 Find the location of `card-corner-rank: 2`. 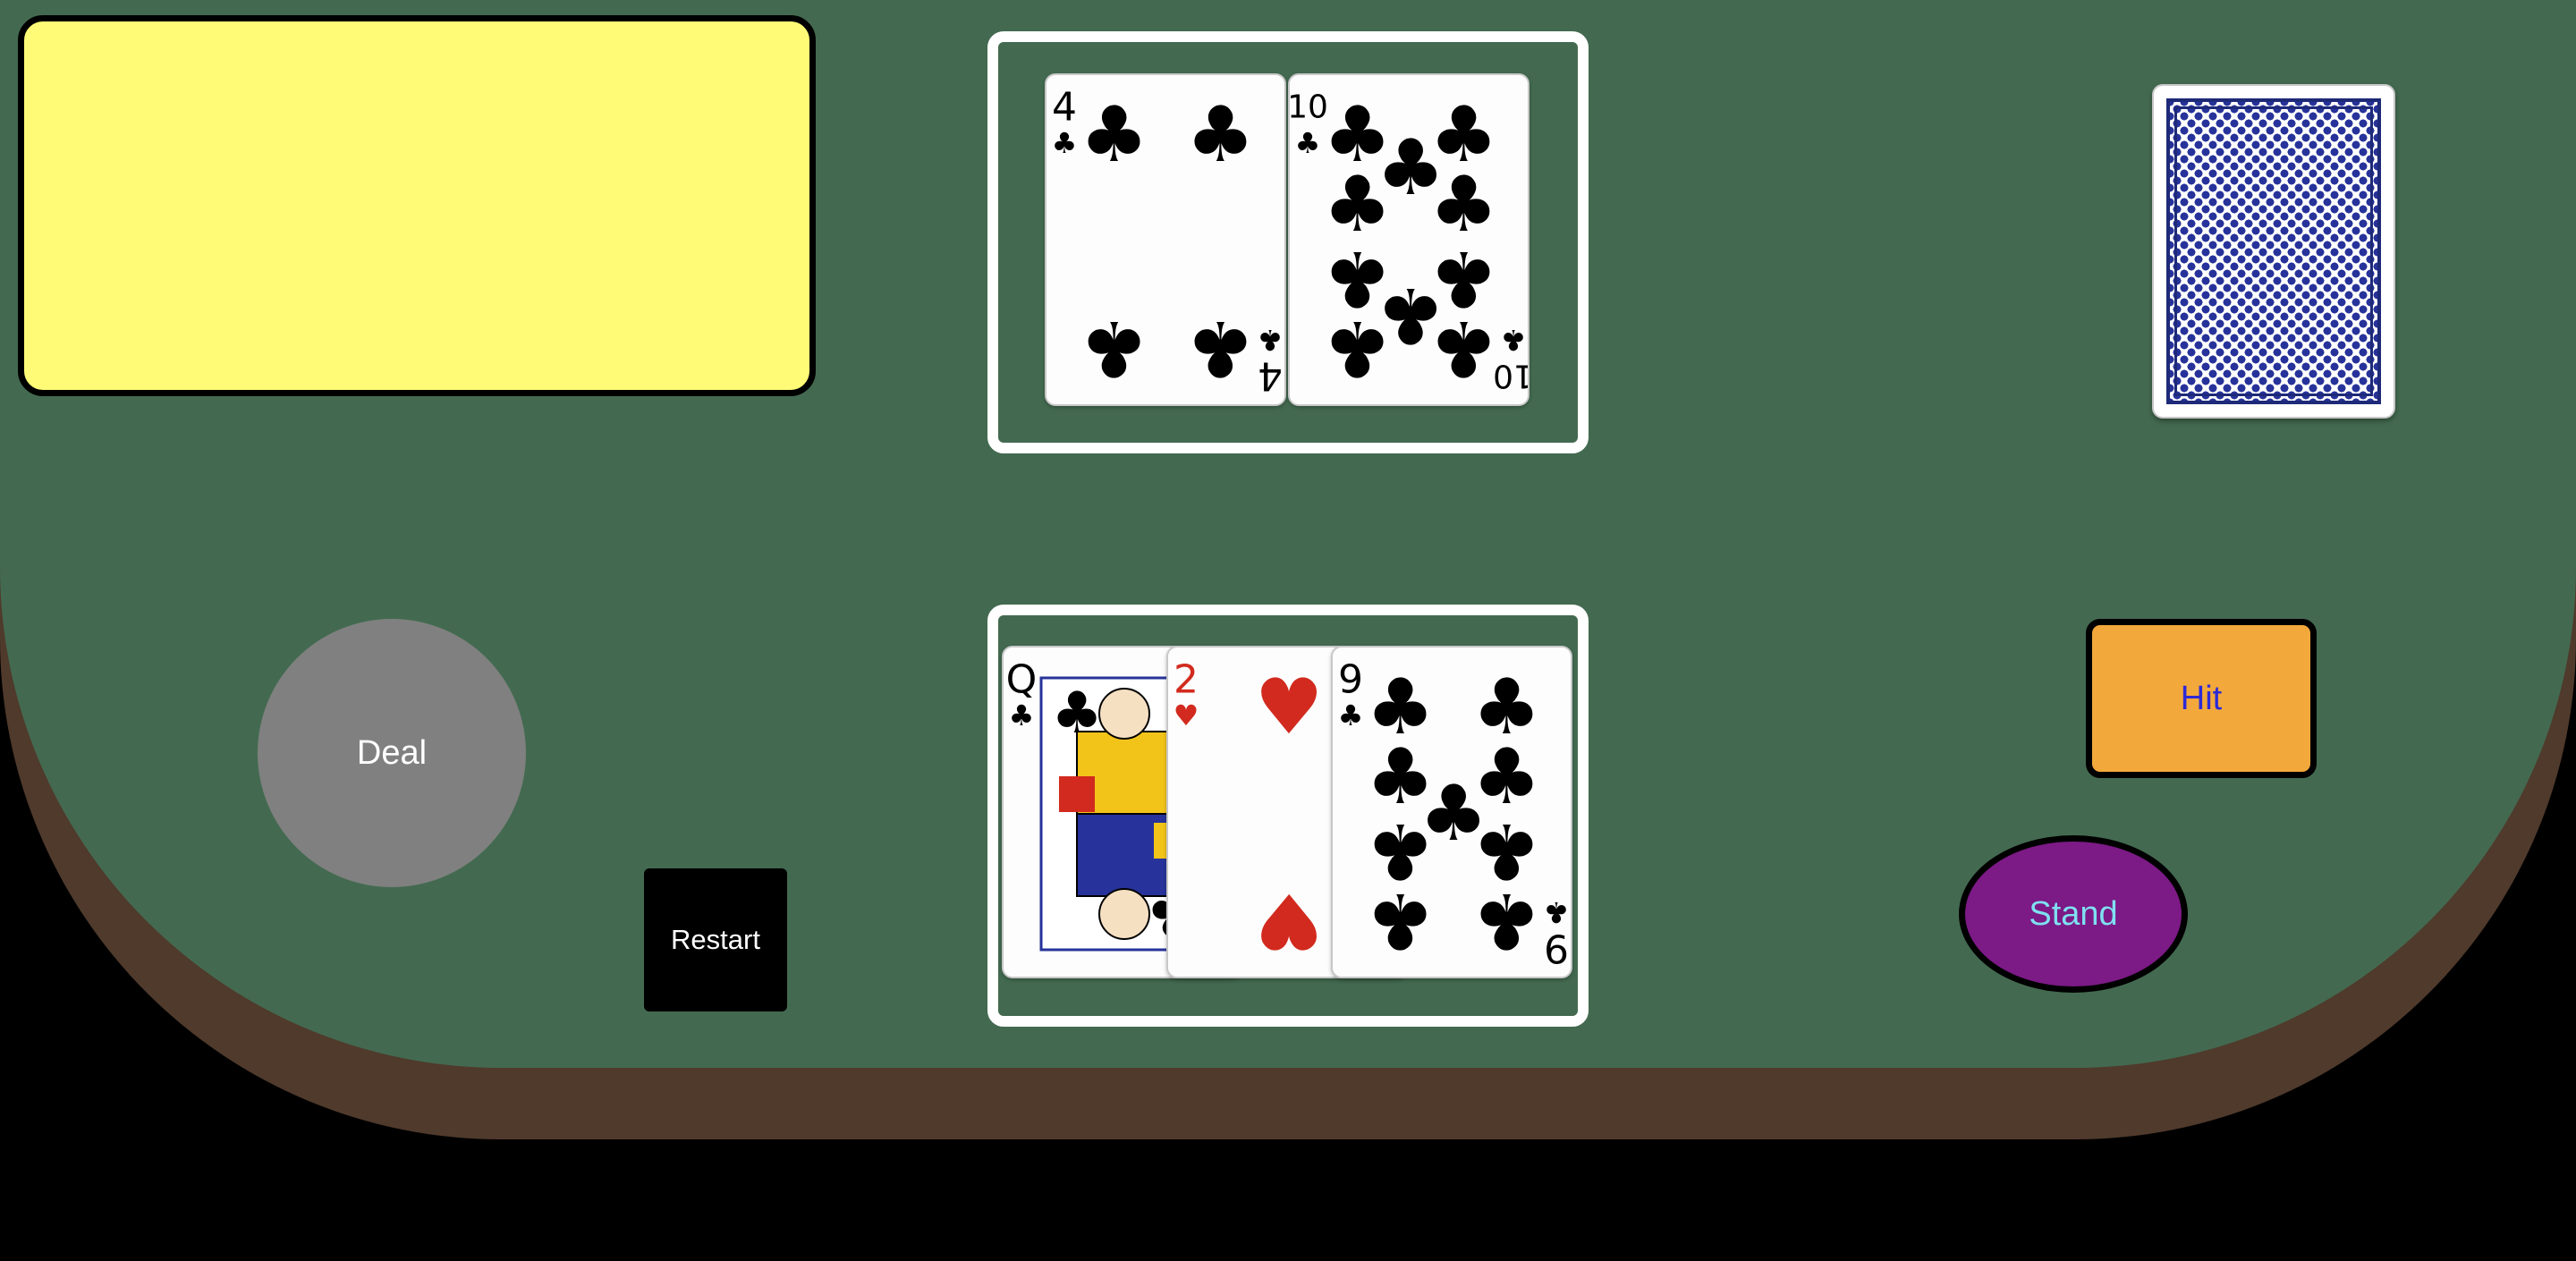

card-corner-rank: 2 is located at coordinates (1186, 680).